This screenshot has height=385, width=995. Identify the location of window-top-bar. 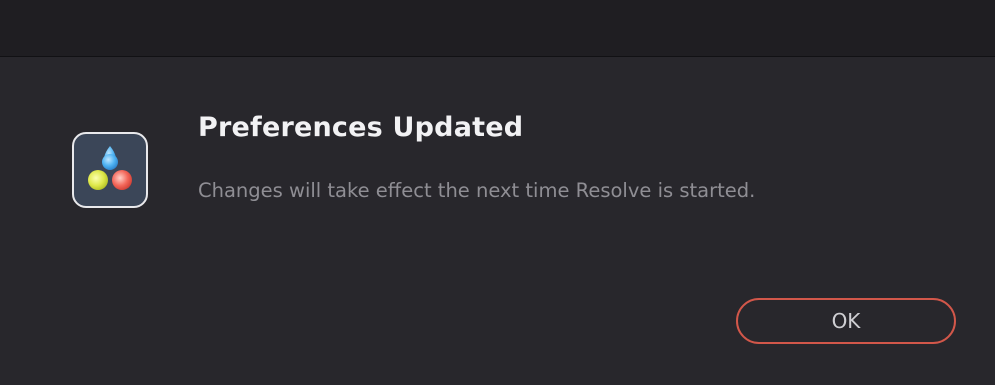
(497, 28).